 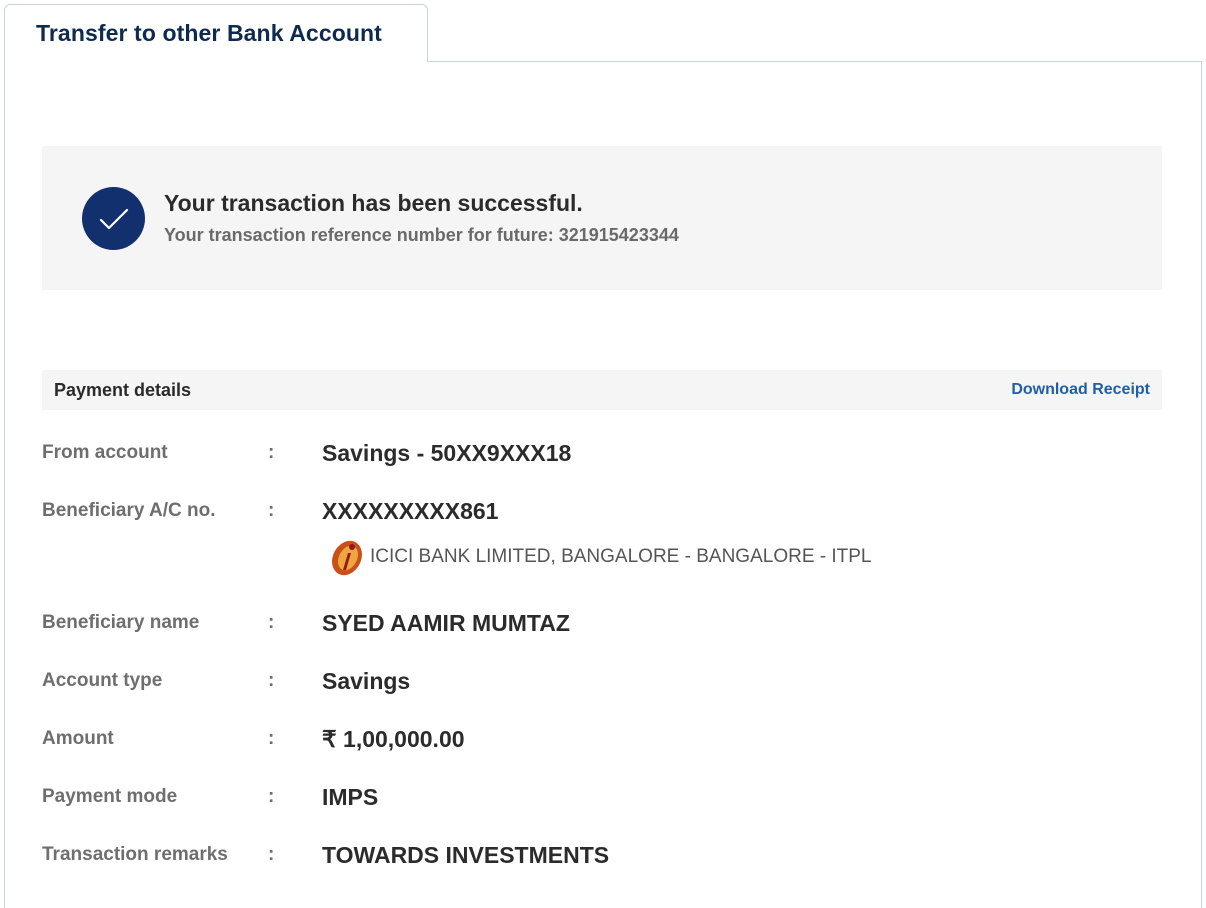 What do you see at coordinates (1080, 390) in the screenshot?
I see `download-receipt-link: Download Receipt` at bounding box center [1080, 390].